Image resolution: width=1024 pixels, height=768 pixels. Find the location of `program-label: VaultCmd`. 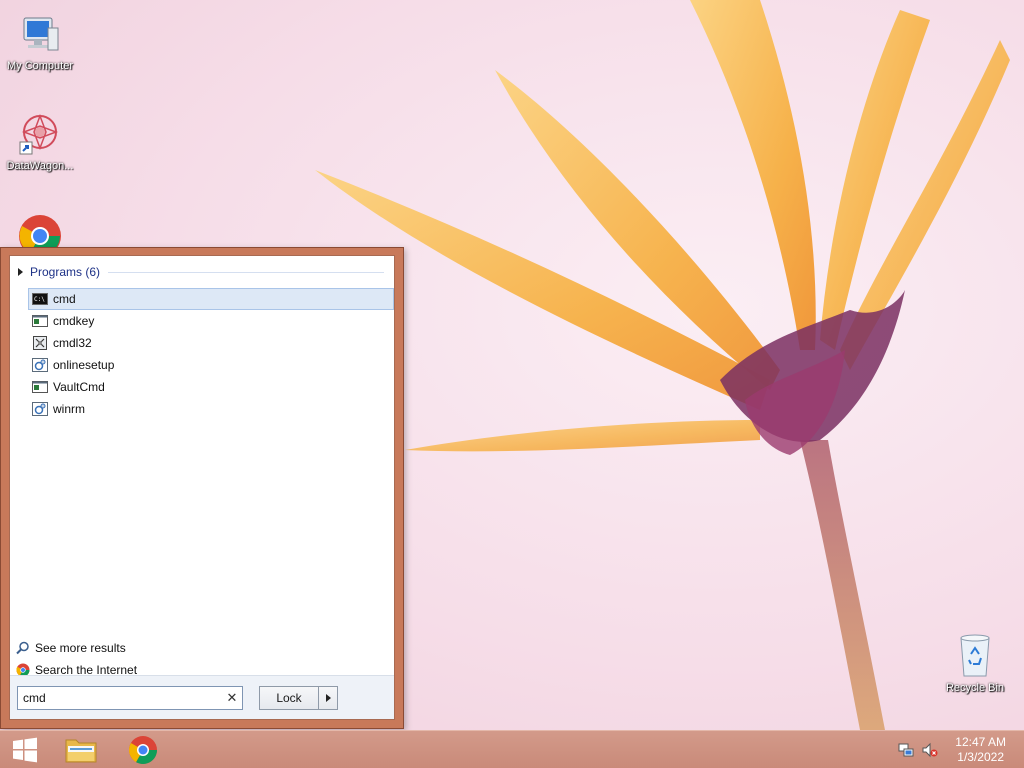

program-label: VaultCmd is located at coordinates (79, 387).